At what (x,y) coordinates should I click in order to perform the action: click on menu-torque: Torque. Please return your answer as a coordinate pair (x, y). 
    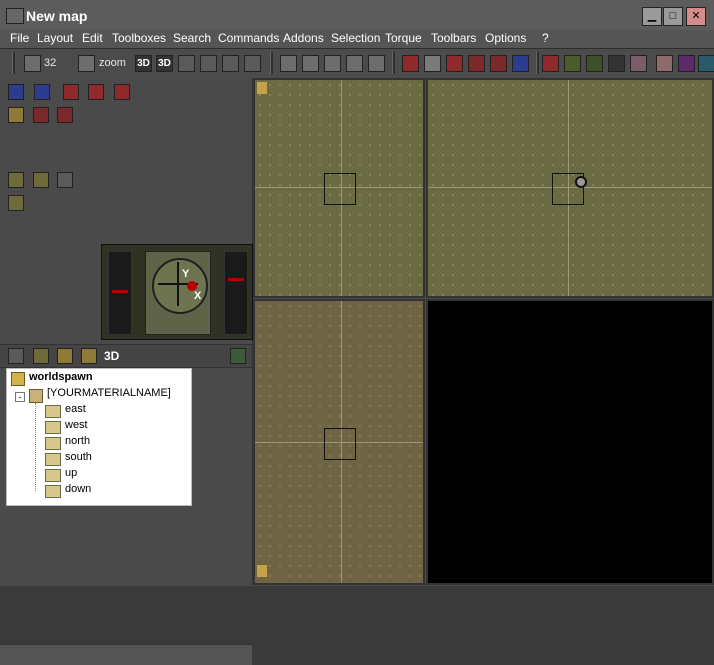
    Looking at the image, I should click on (403, 38).